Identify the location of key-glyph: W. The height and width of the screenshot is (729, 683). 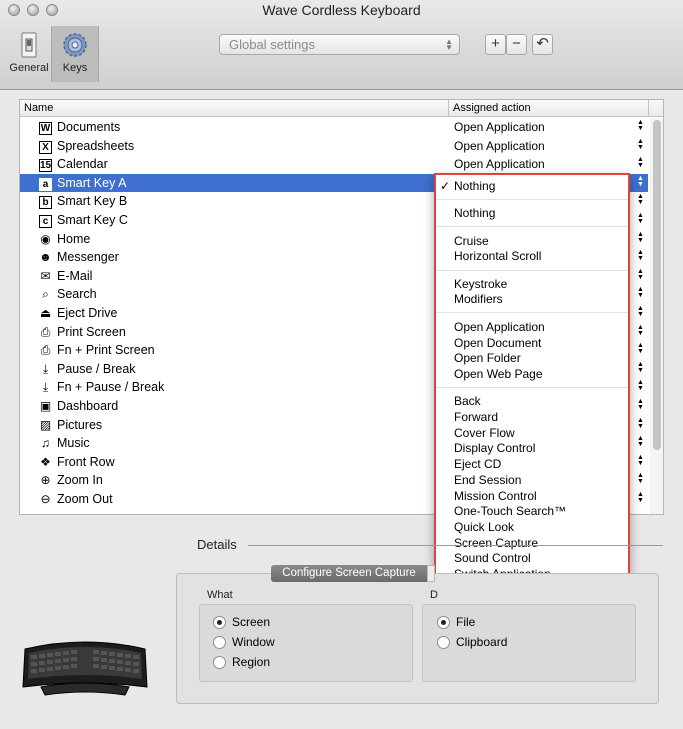
(45, 128).